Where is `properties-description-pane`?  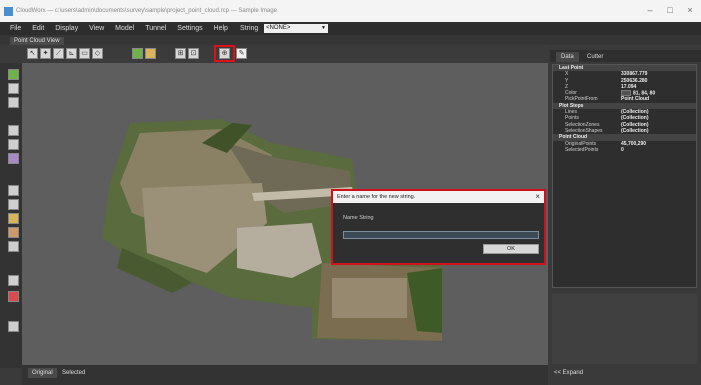
properties-description-pane is located at coordinates (624, 329).